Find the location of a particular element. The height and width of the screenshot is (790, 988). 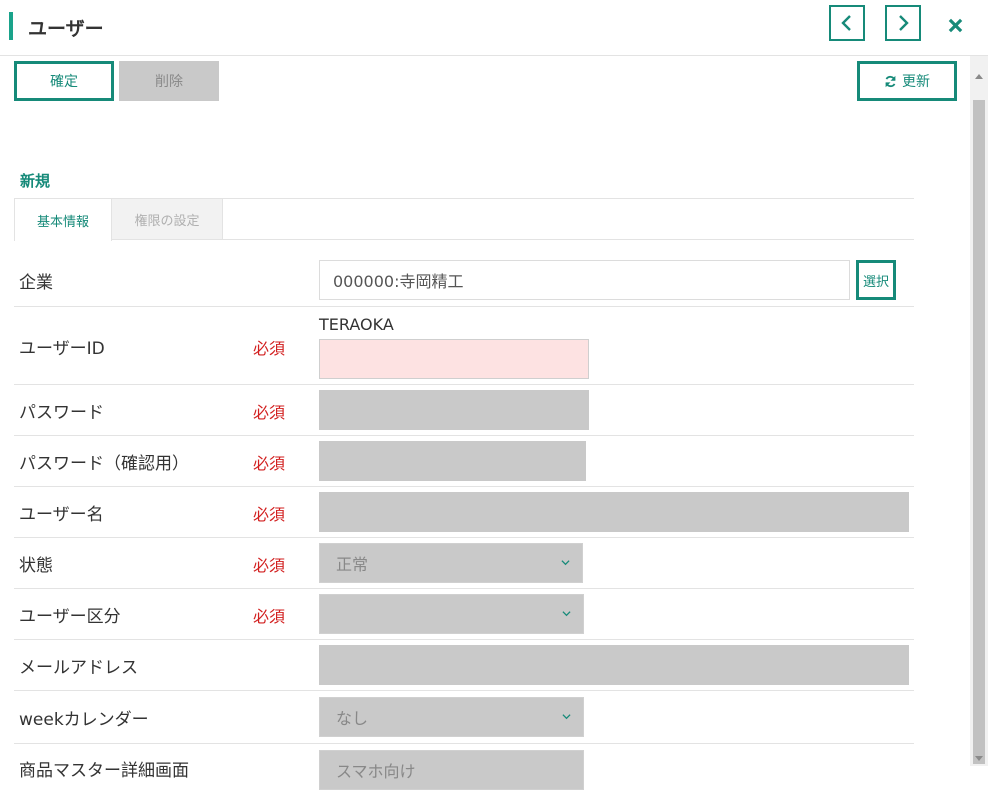

week-calendar-label: weekカレンダー is located at coordinates (84, 720).